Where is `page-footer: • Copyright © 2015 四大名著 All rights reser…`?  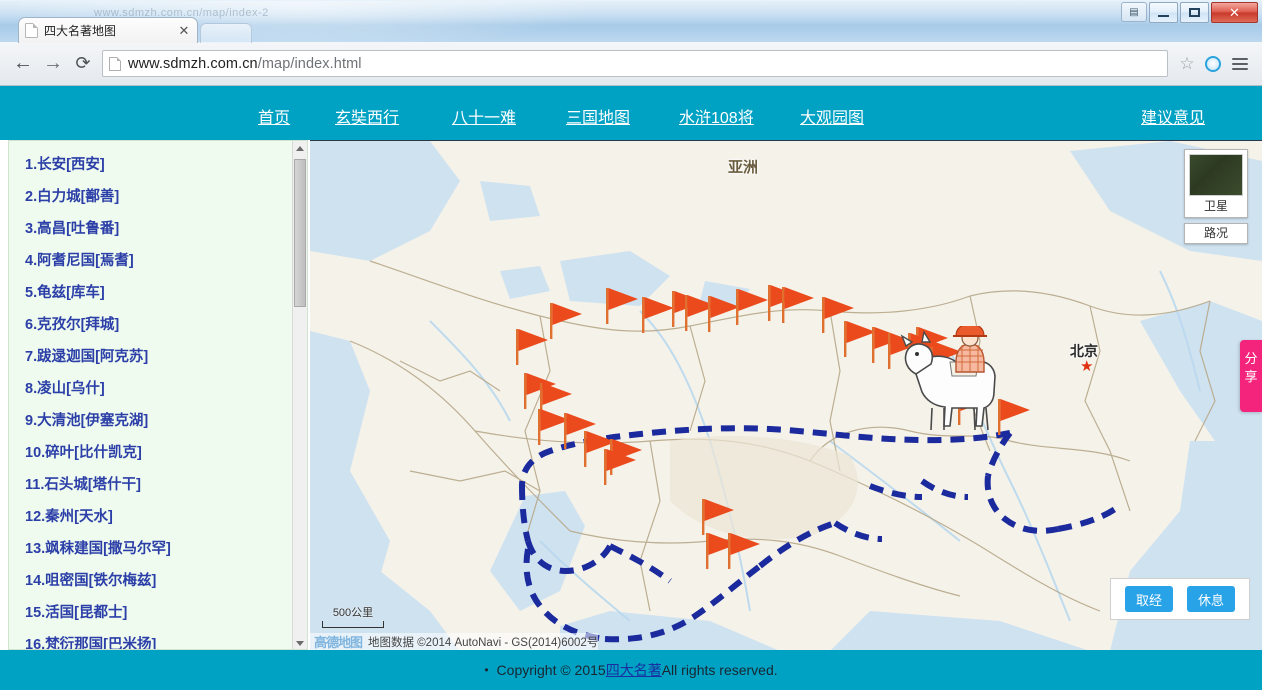 page-footer: • Copyright © 2015 四大名著 All rights reser… is located at coordinates (631, 670).